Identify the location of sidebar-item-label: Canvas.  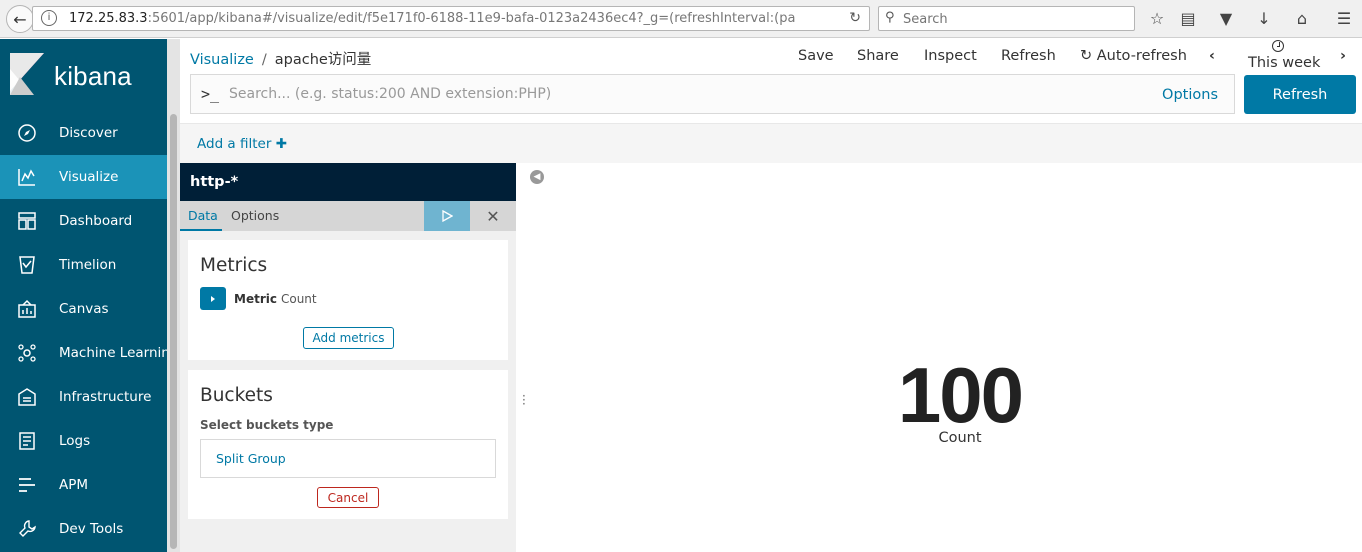
(84, 309).